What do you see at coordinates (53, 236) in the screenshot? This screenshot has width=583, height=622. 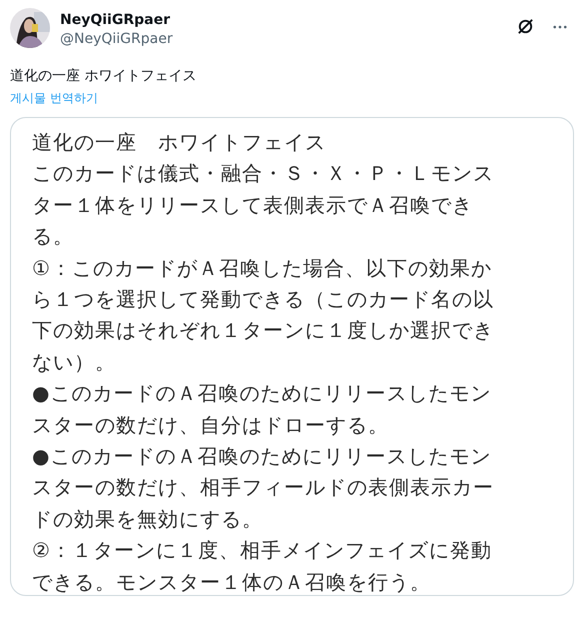 I see `card-text-line: る。` at bounding box center [53, 236].